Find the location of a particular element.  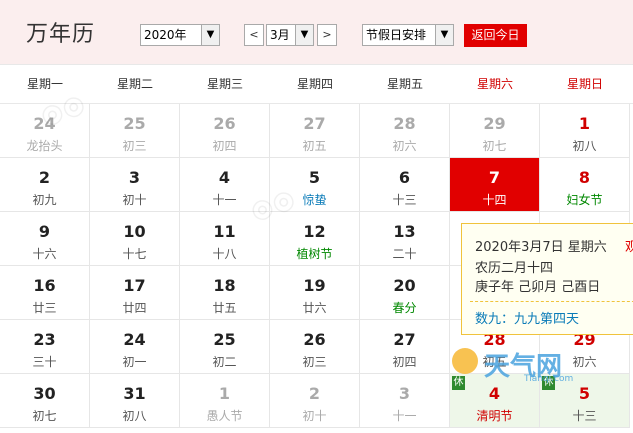

day-number: 27 is located at coordinates (314, 123).